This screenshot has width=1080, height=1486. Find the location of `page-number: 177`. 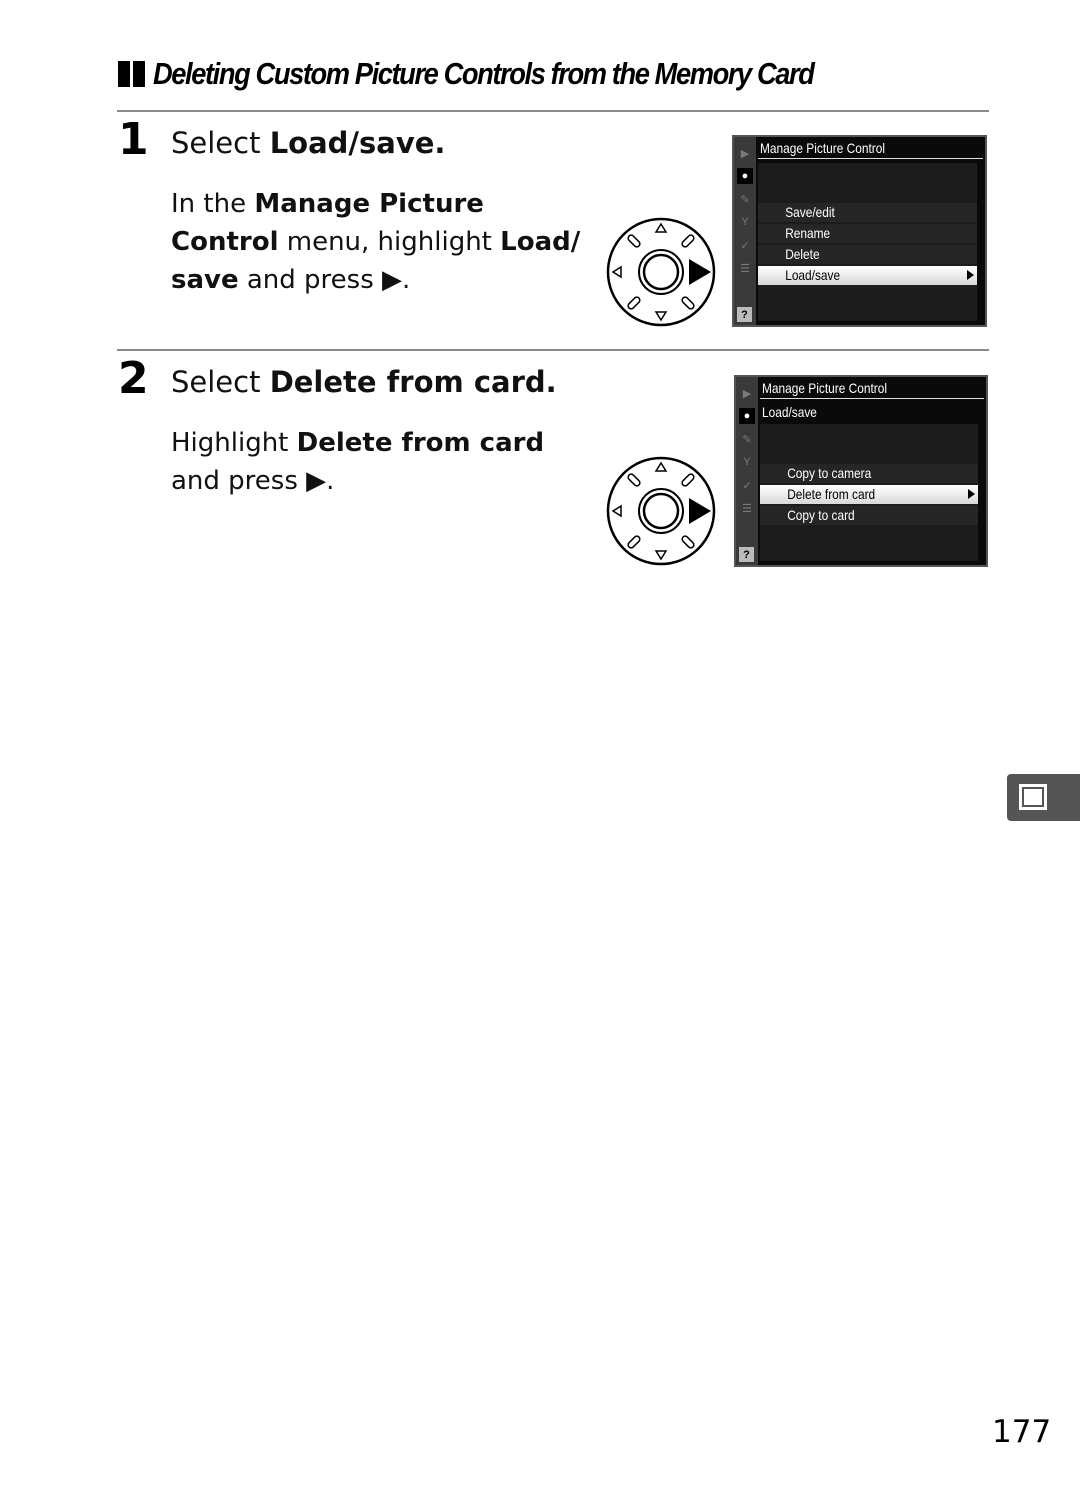

page-number: 177 is located at coordinates (1022, 1432).